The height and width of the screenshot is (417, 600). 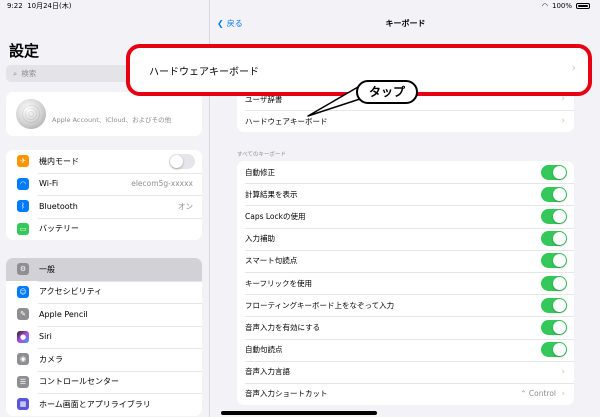 I want to click on home-indicator, so click(x=299, y=413).